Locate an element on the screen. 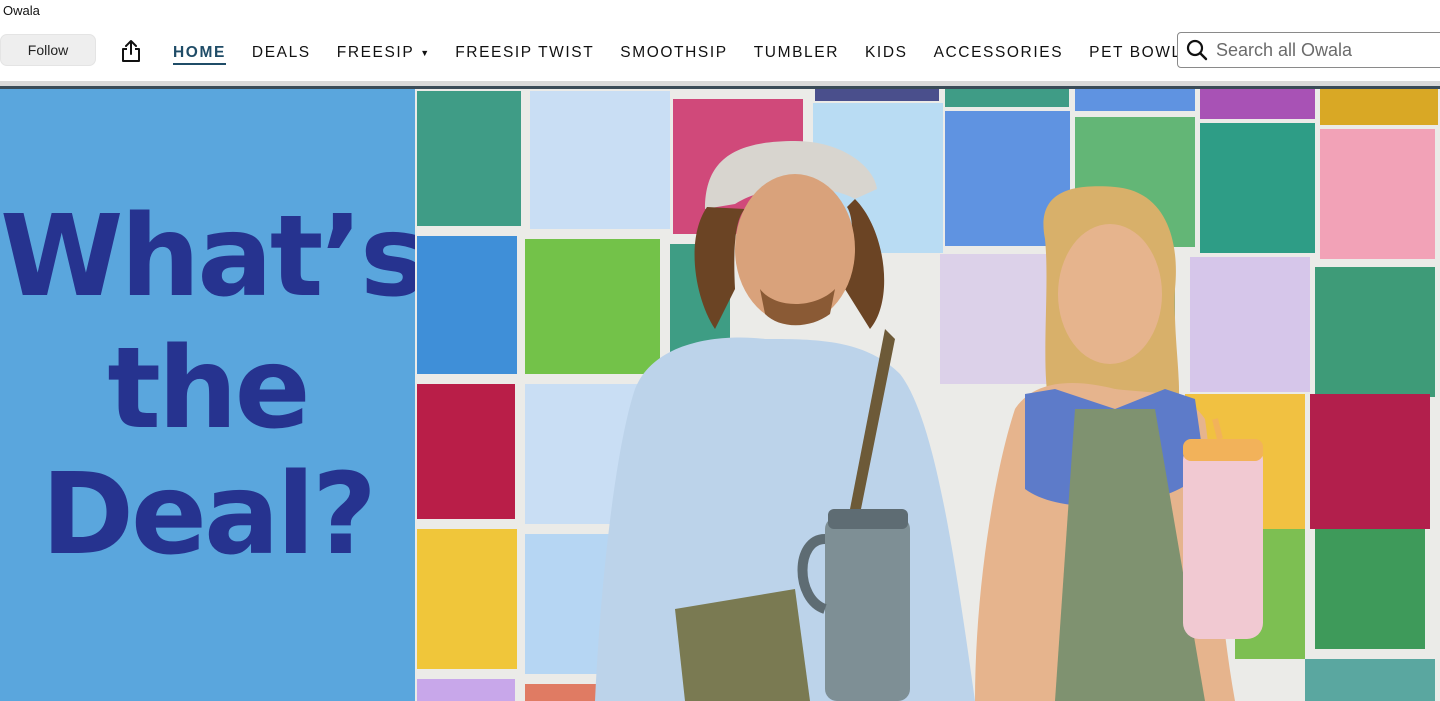 This screenshot has height=701, width=1440. search-icon is located at coordinates (1197, 50).